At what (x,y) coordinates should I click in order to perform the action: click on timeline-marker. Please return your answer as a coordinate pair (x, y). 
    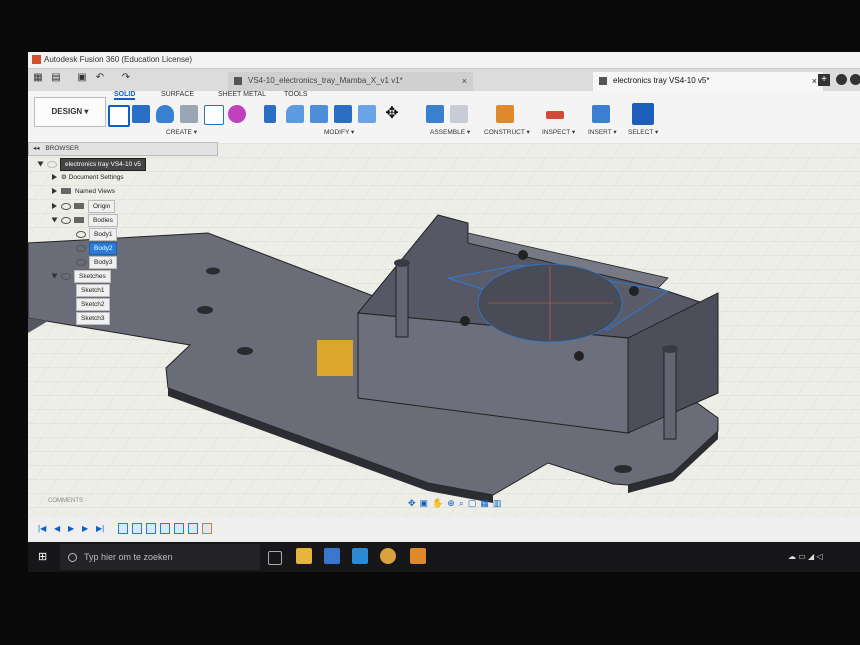
    Looking at the image, I should click on (207, 528).